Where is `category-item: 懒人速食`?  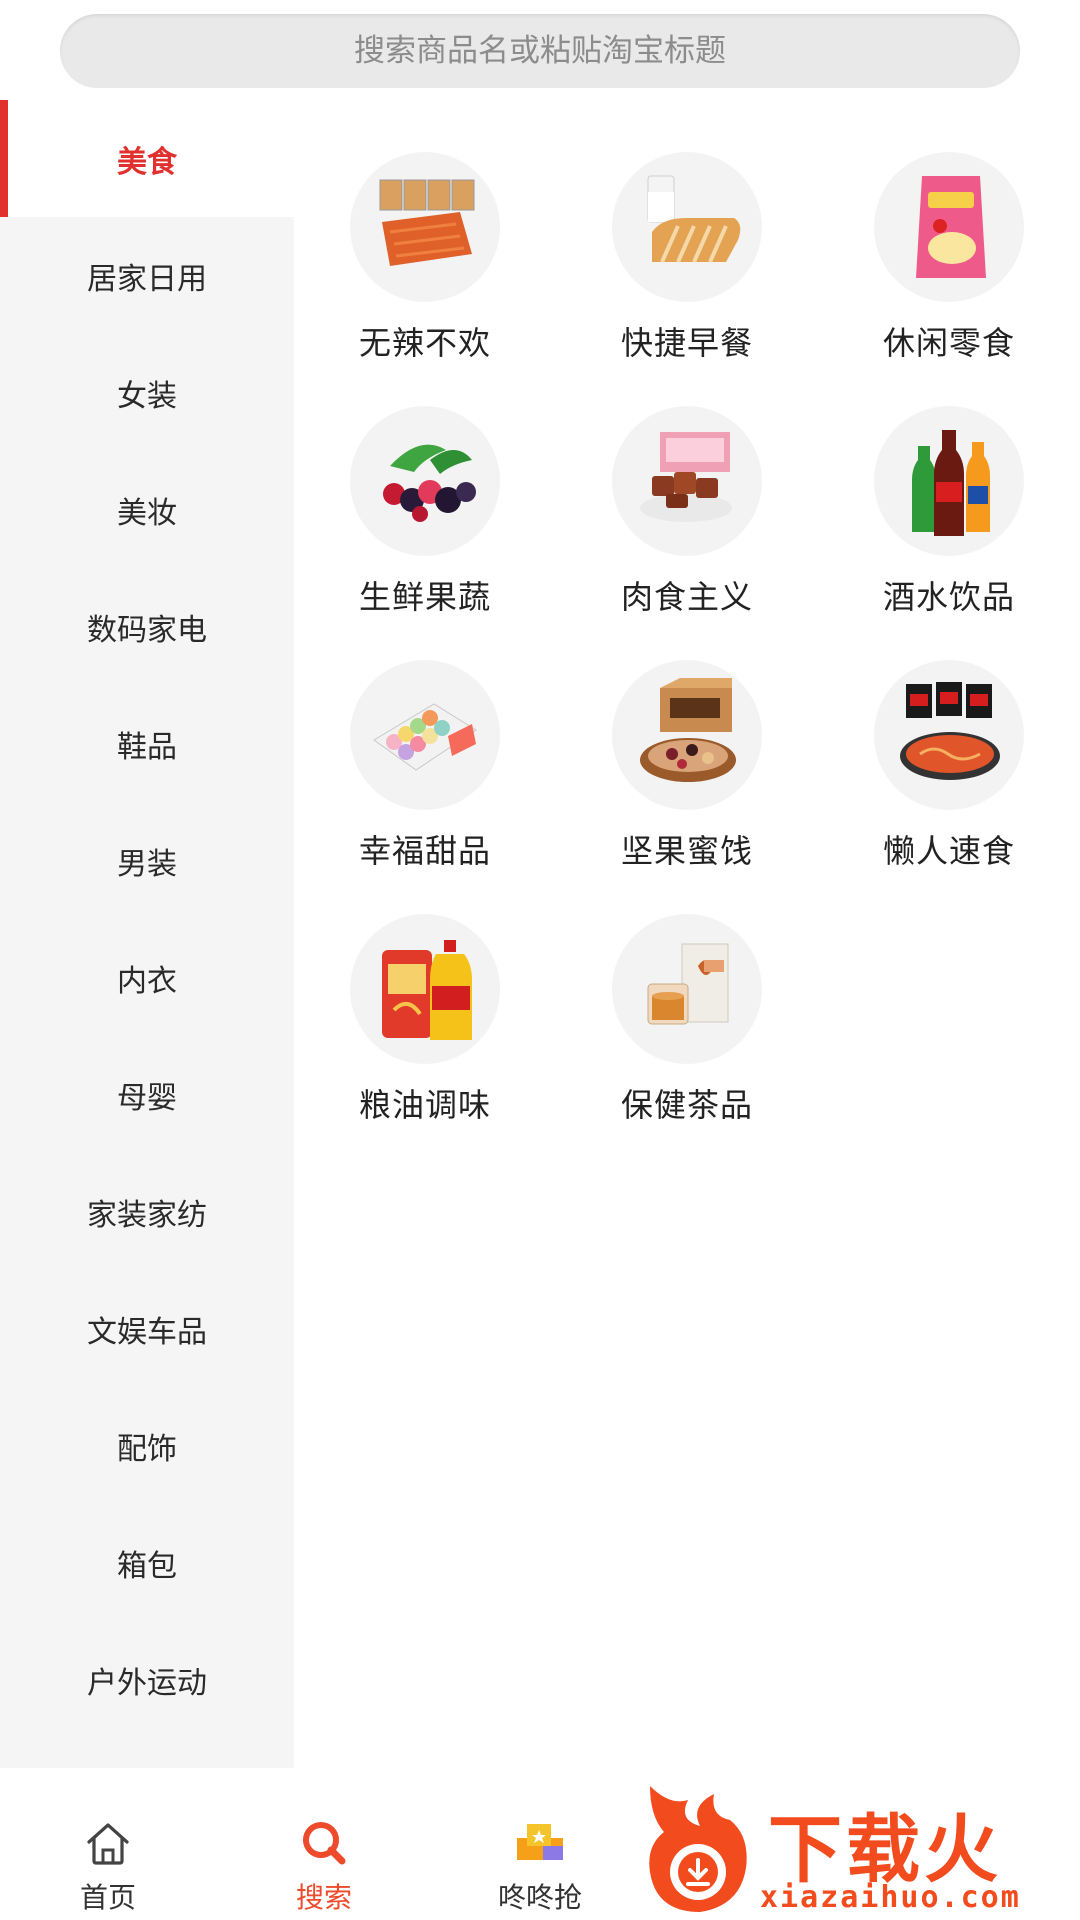
category-item: 懒人速食 is located at coordinates (949, 766).